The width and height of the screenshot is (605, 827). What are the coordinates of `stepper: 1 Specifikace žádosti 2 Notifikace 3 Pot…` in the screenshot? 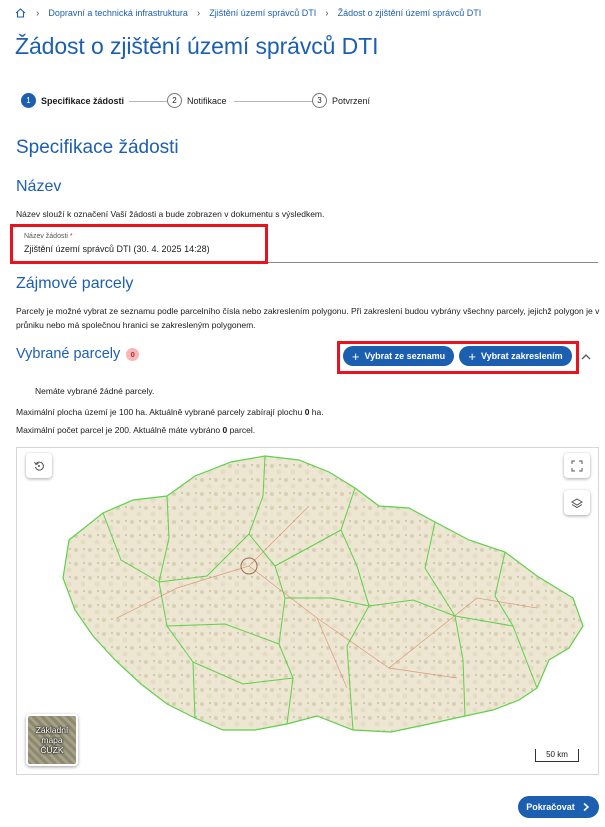 It's located at (201, 101).